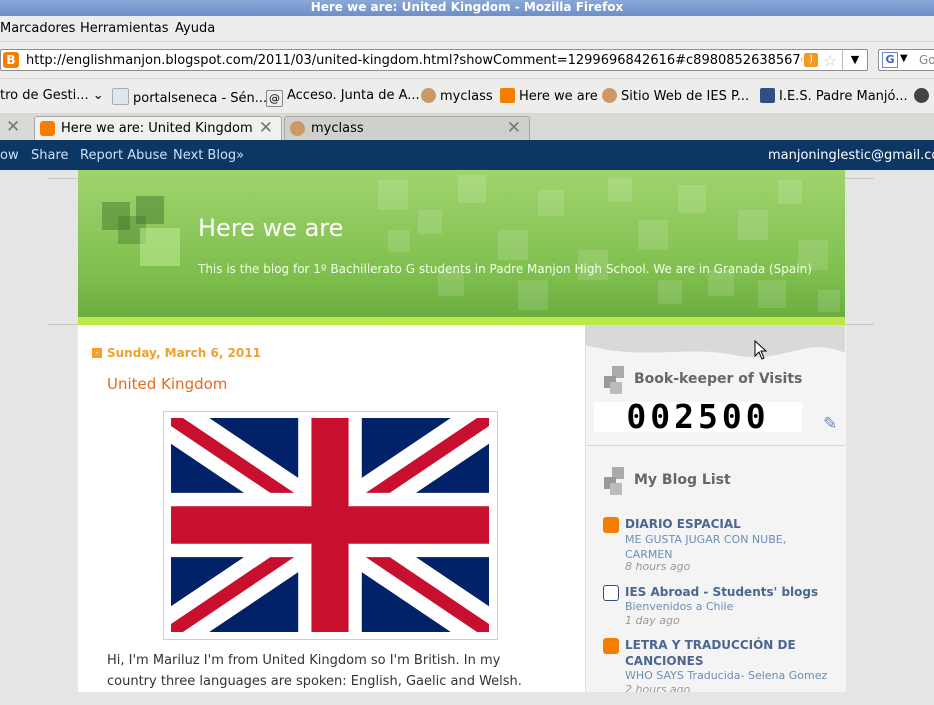 The width and height of the screenshot is (934, 705). Describe the element at coordinates (715, 445) in the screenshot. I see `divider` at that location.